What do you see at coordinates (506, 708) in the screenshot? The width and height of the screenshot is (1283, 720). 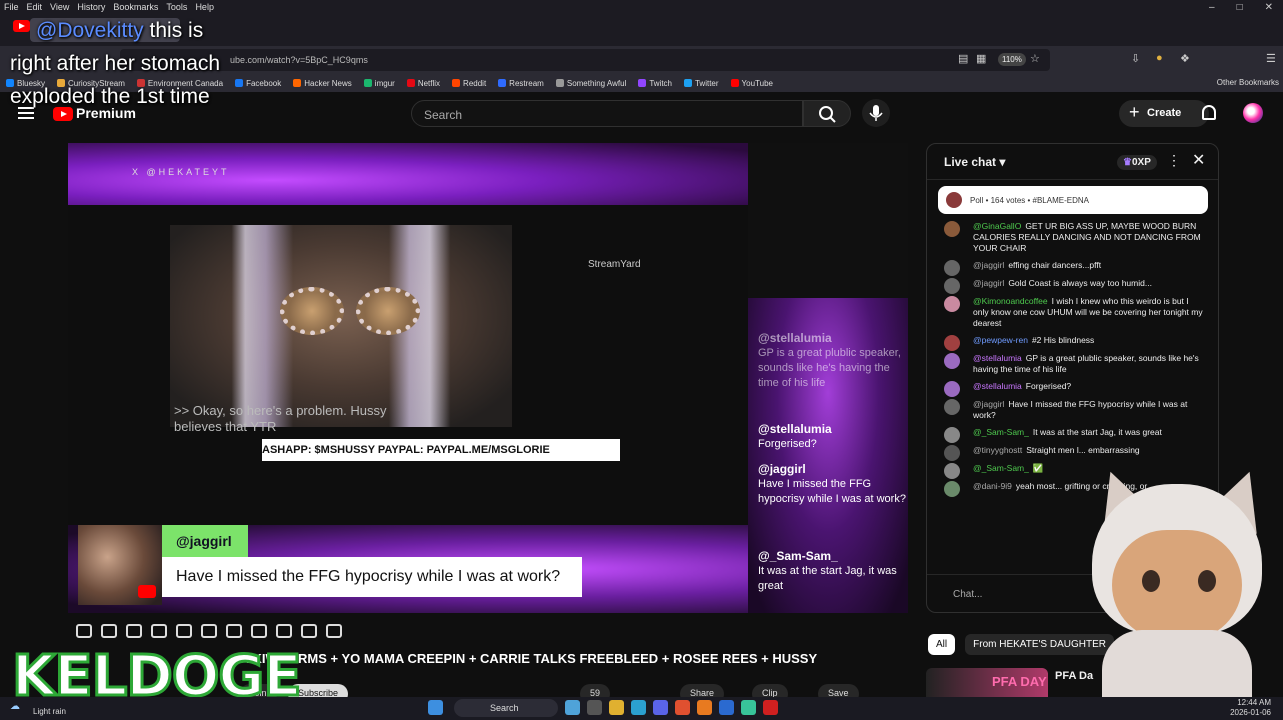 I see `taskbar-search: Search` at bounding box center [506, 708].